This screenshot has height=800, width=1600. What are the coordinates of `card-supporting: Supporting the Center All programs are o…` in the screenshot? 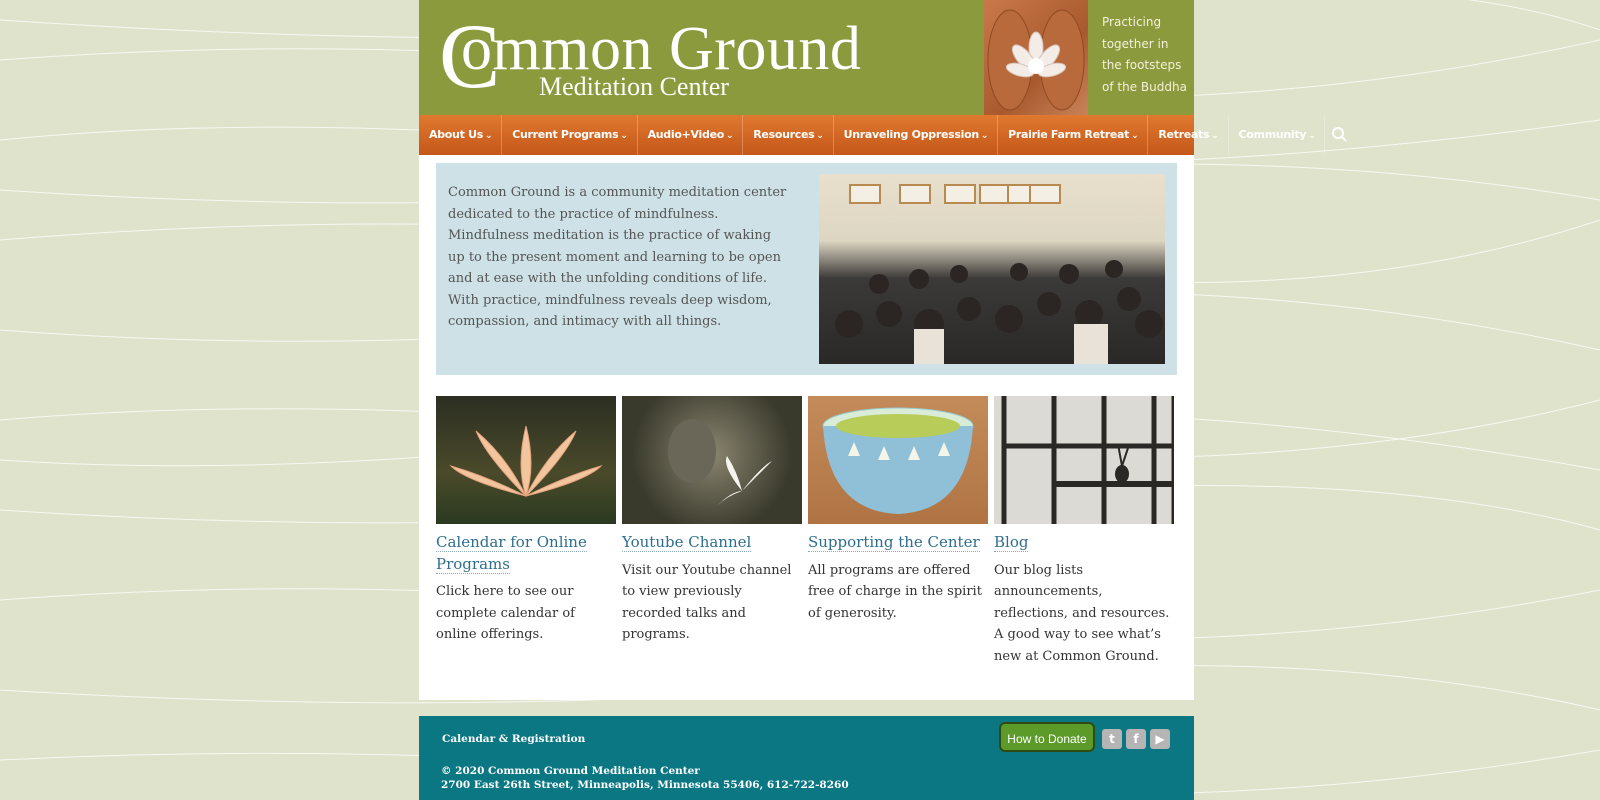 It's located at (898, 510).